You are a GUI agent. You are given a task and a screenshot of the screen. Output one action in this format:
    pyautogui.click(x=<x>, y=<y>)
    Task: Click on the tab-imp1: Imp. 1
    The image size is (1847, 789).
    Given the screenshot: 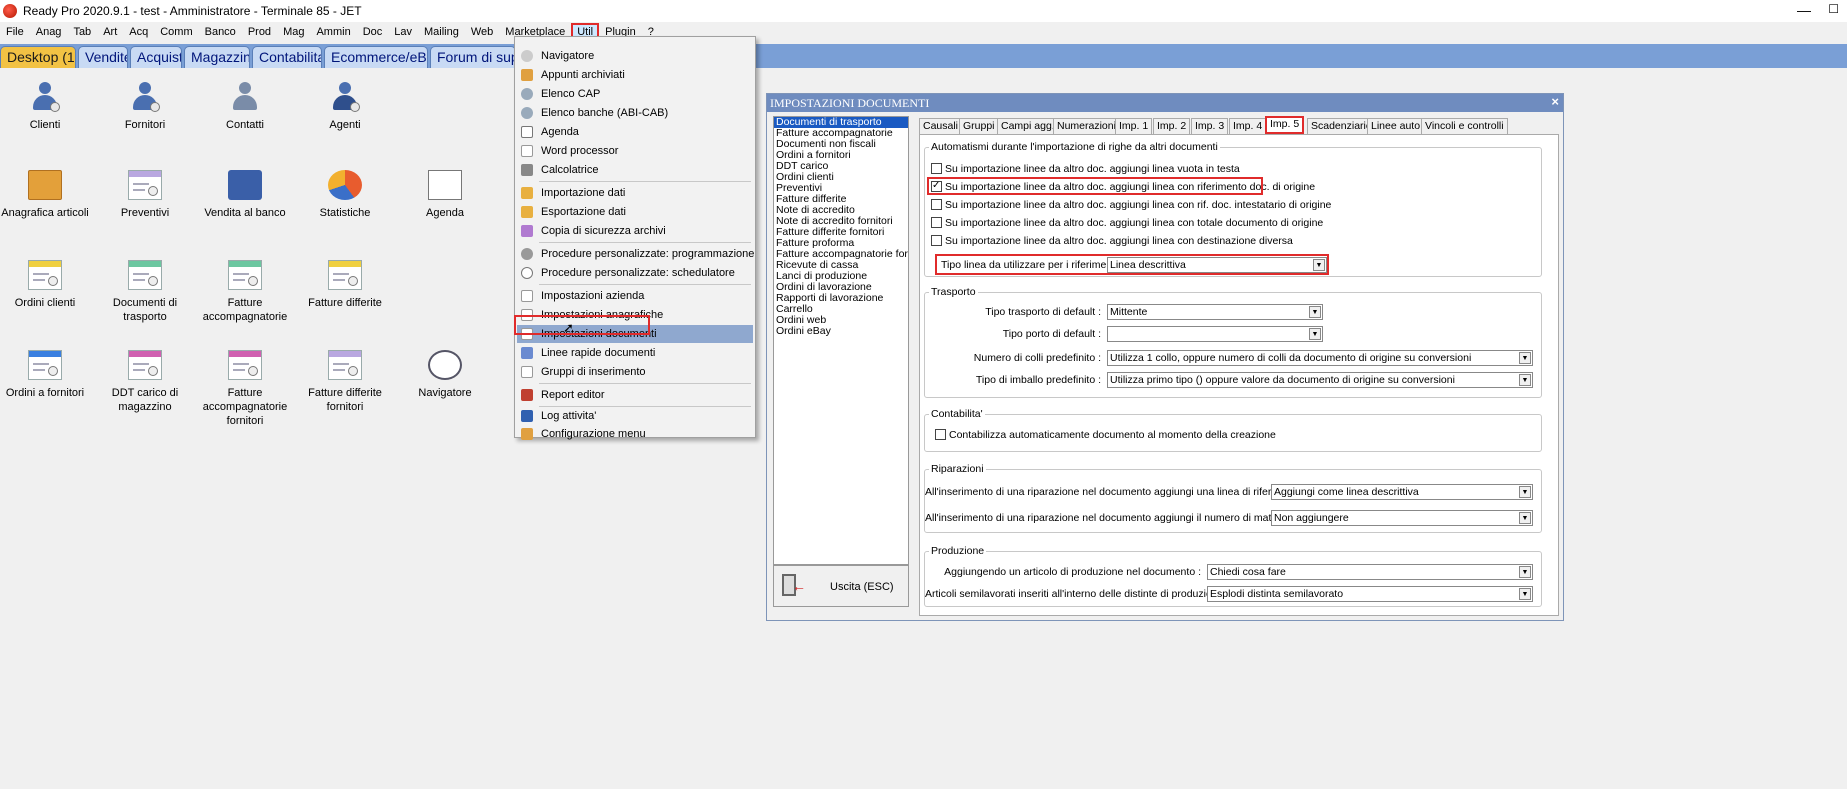 What is the action you would take?
    pyautogui.click(x=1134, y=126)
    